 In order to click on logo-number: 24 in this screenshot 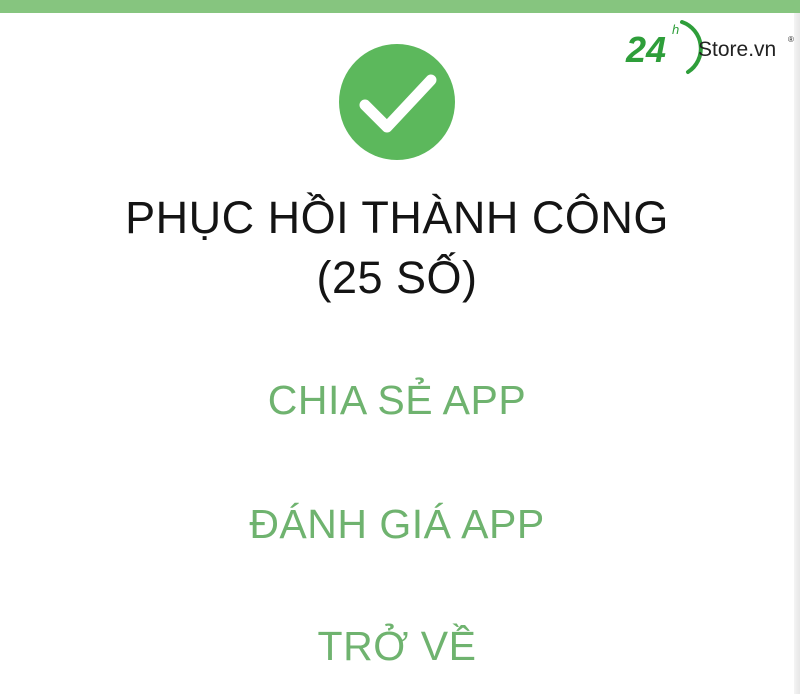, I will do `click(645, 49)`.